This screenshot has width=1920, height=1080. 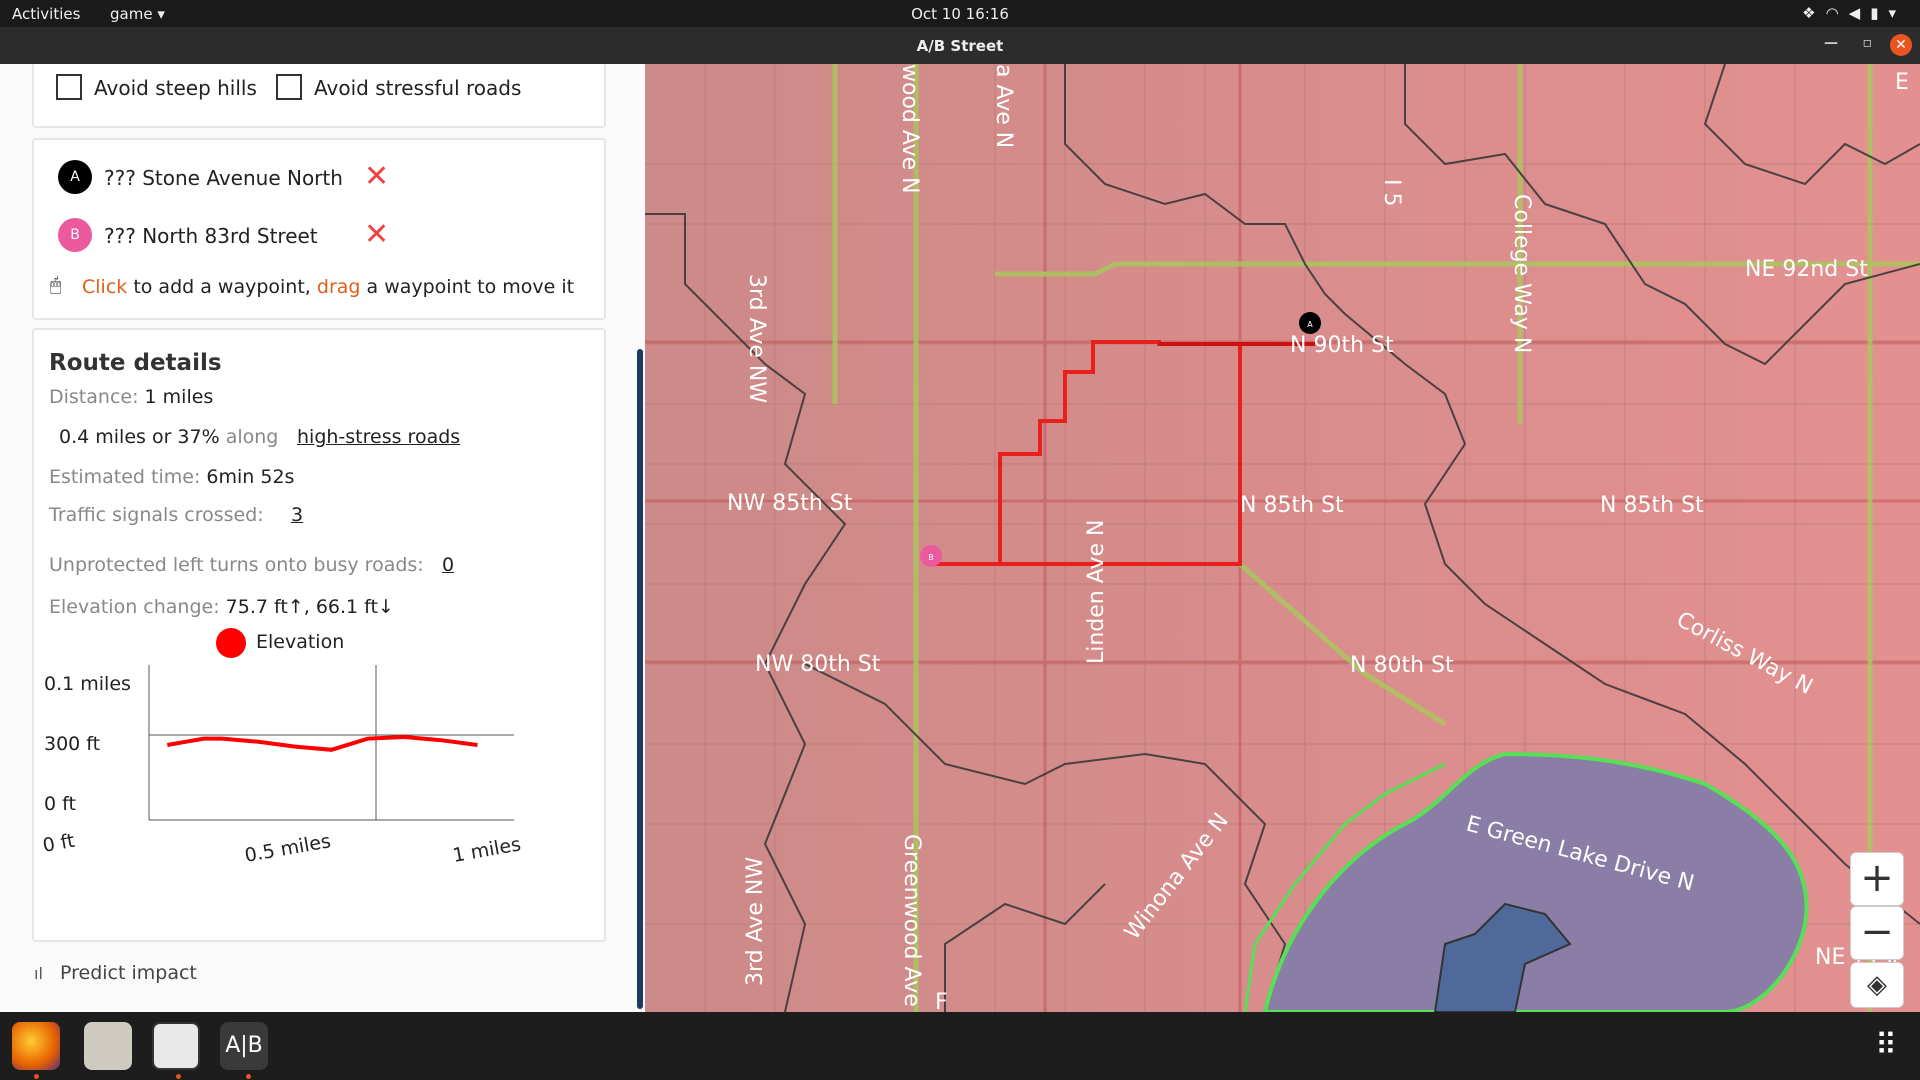 What do you see at coordinates (818, 664) in the screenshot?
I see `street-label: NW 80th St` at bounding box center [818, 664].